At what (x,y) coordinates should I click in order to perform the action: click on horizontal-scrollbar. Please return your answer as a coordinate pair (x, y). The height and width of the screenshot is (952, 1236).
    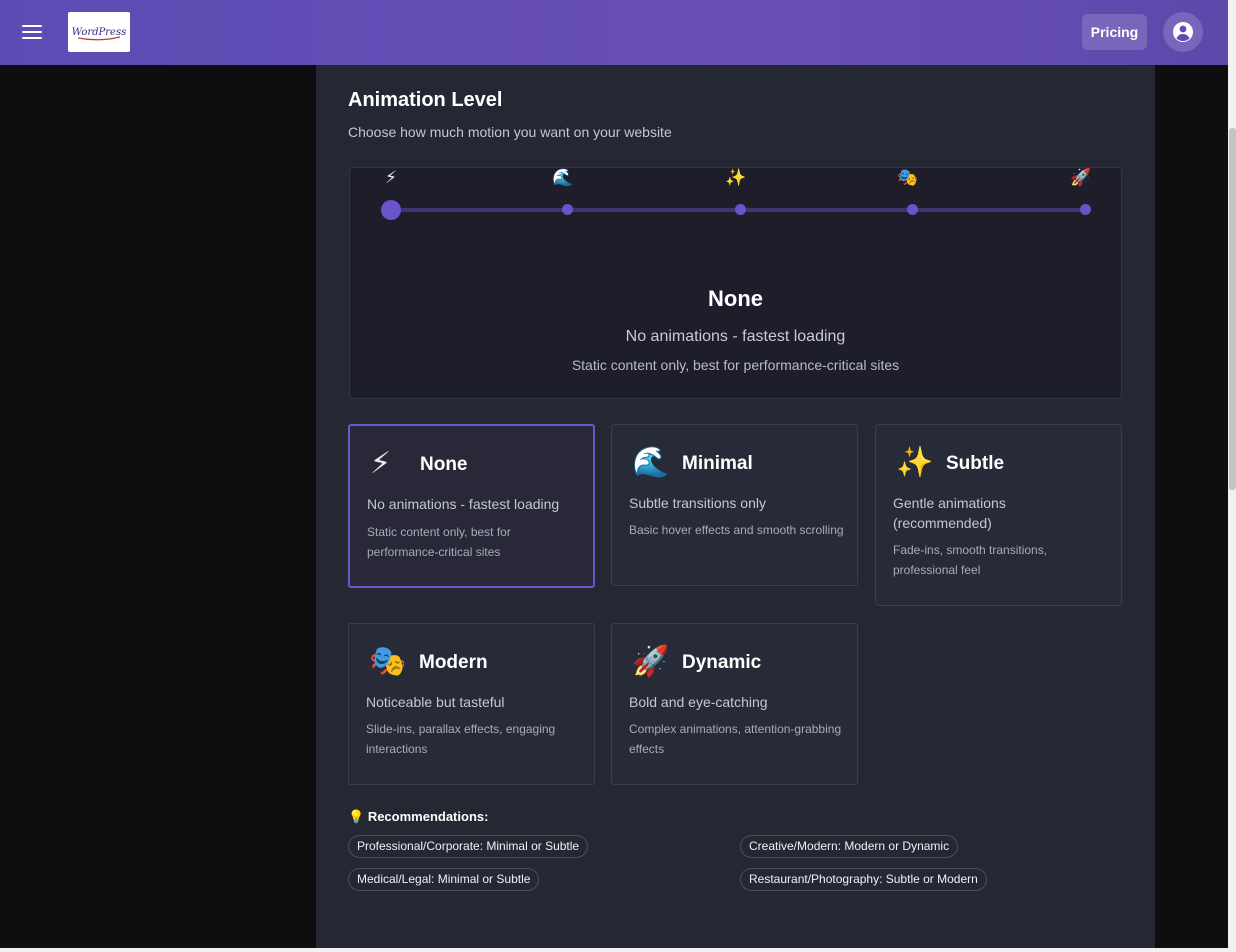
    Looking at the image, I should click on (614, 950).